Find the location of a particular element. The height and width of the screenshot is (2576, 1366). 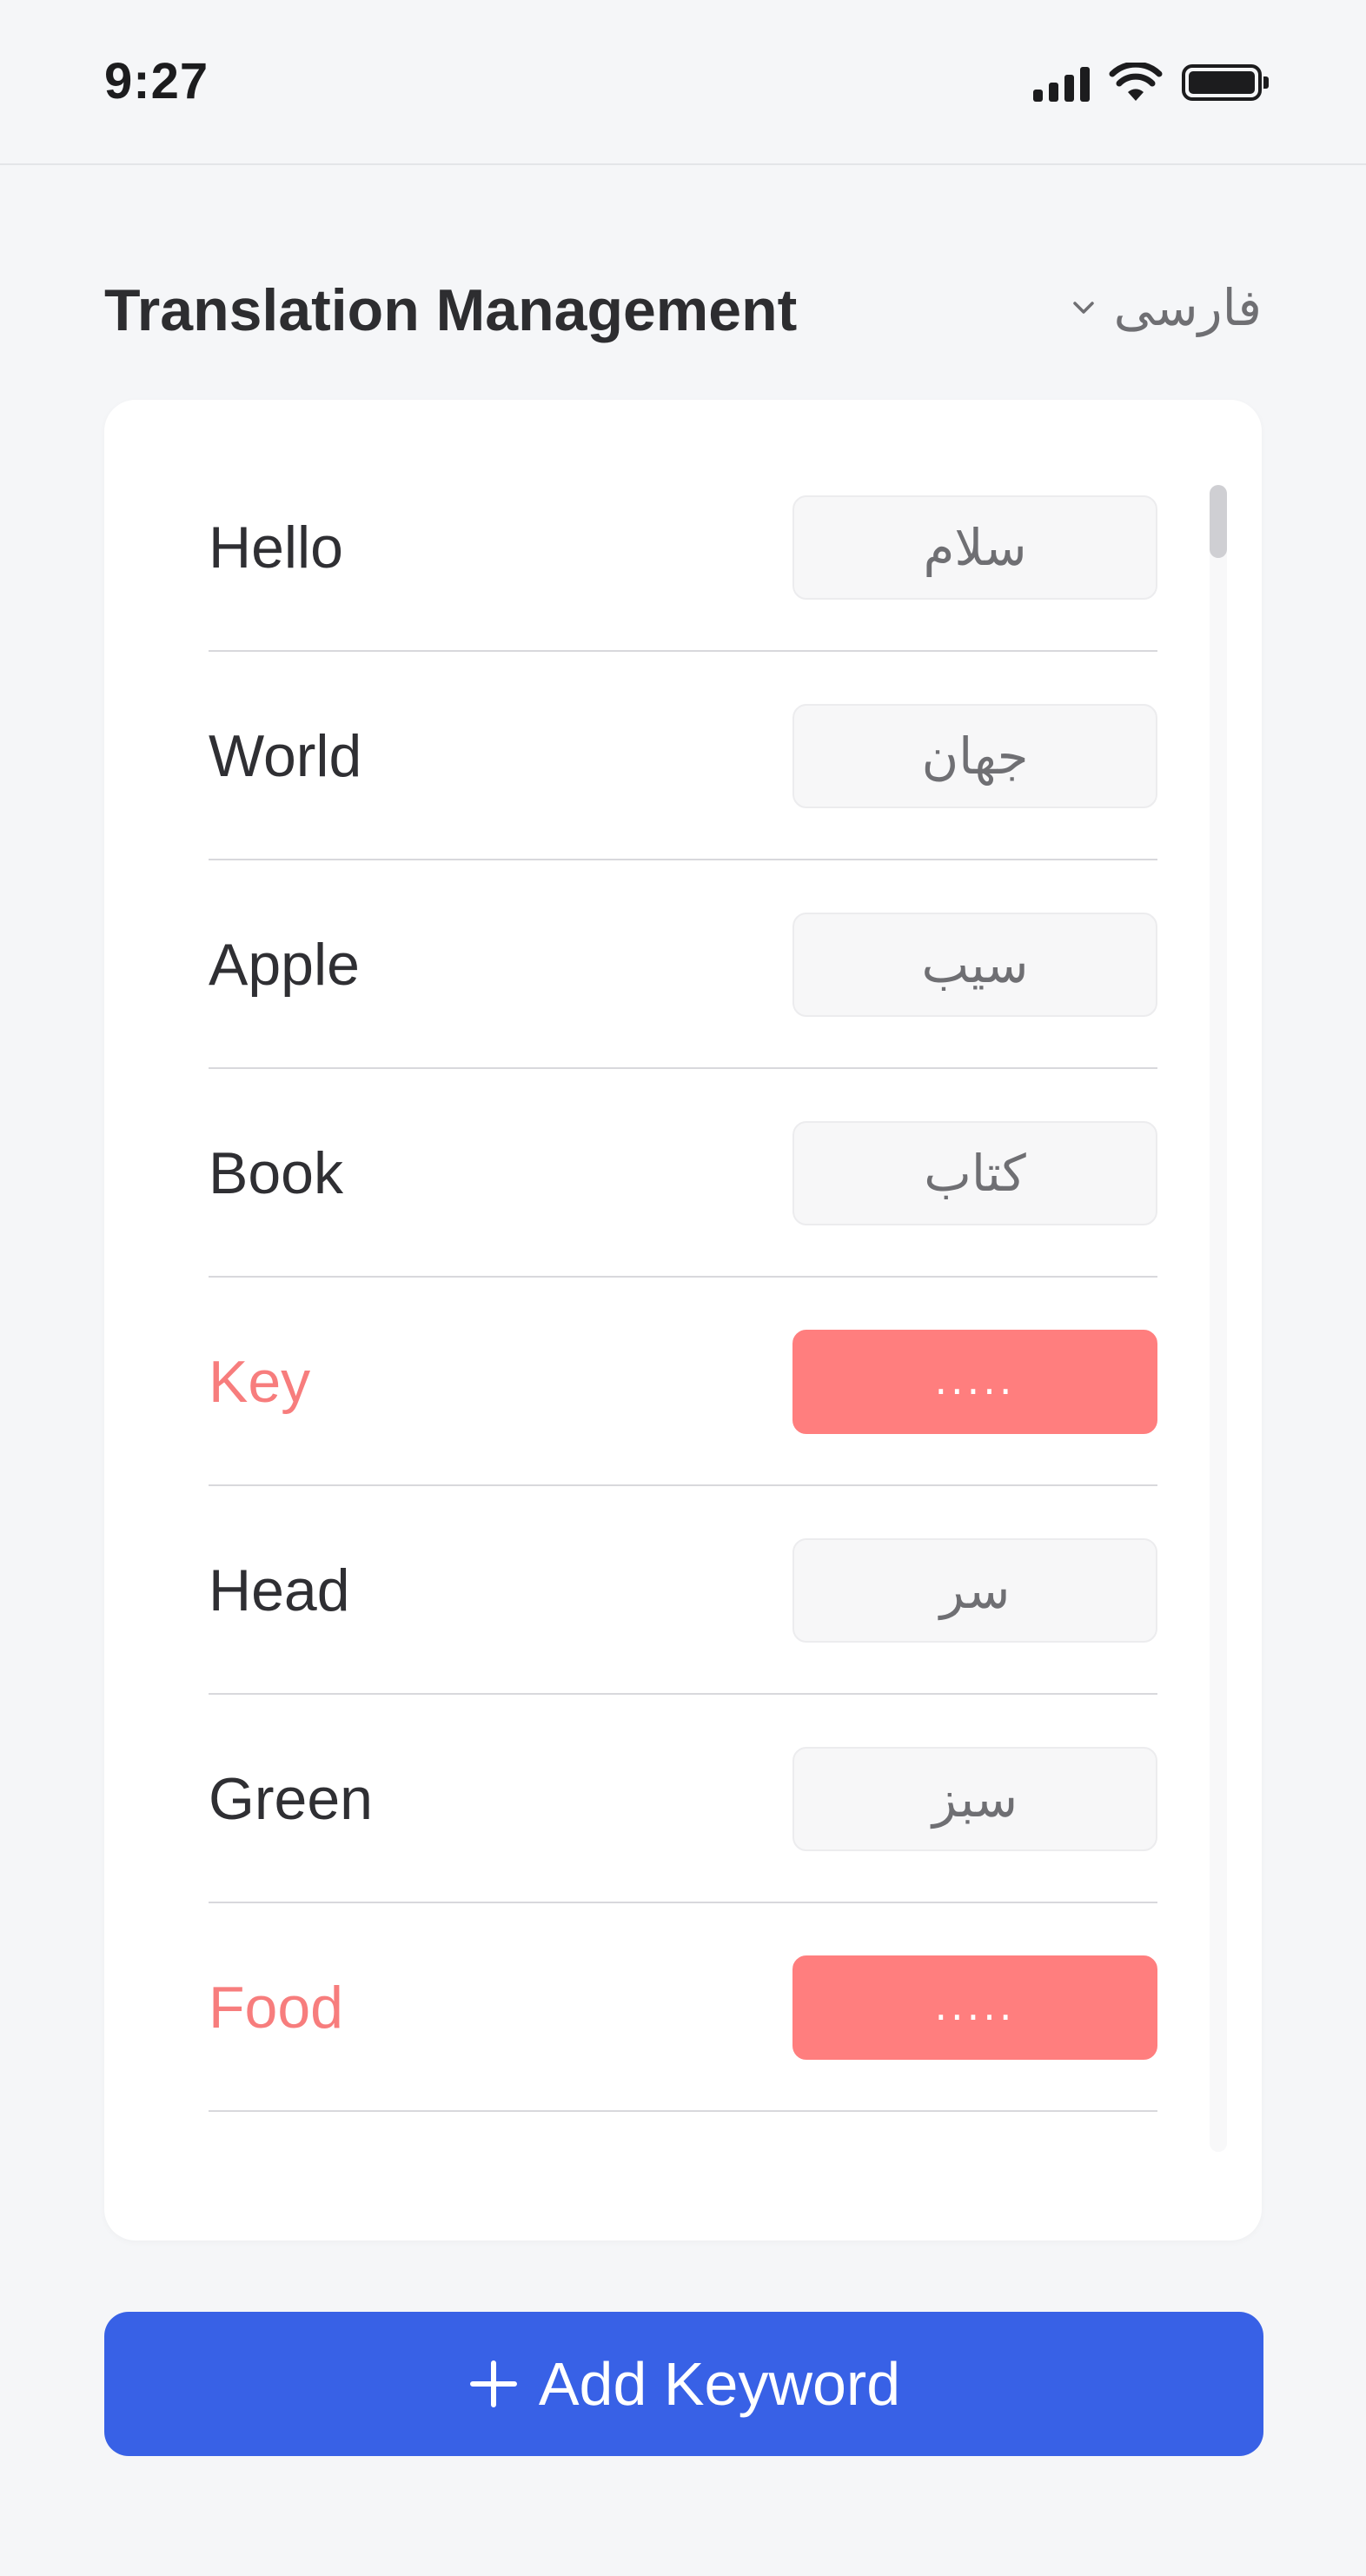

translation-field: سر is located at coordinates (975, 1590).